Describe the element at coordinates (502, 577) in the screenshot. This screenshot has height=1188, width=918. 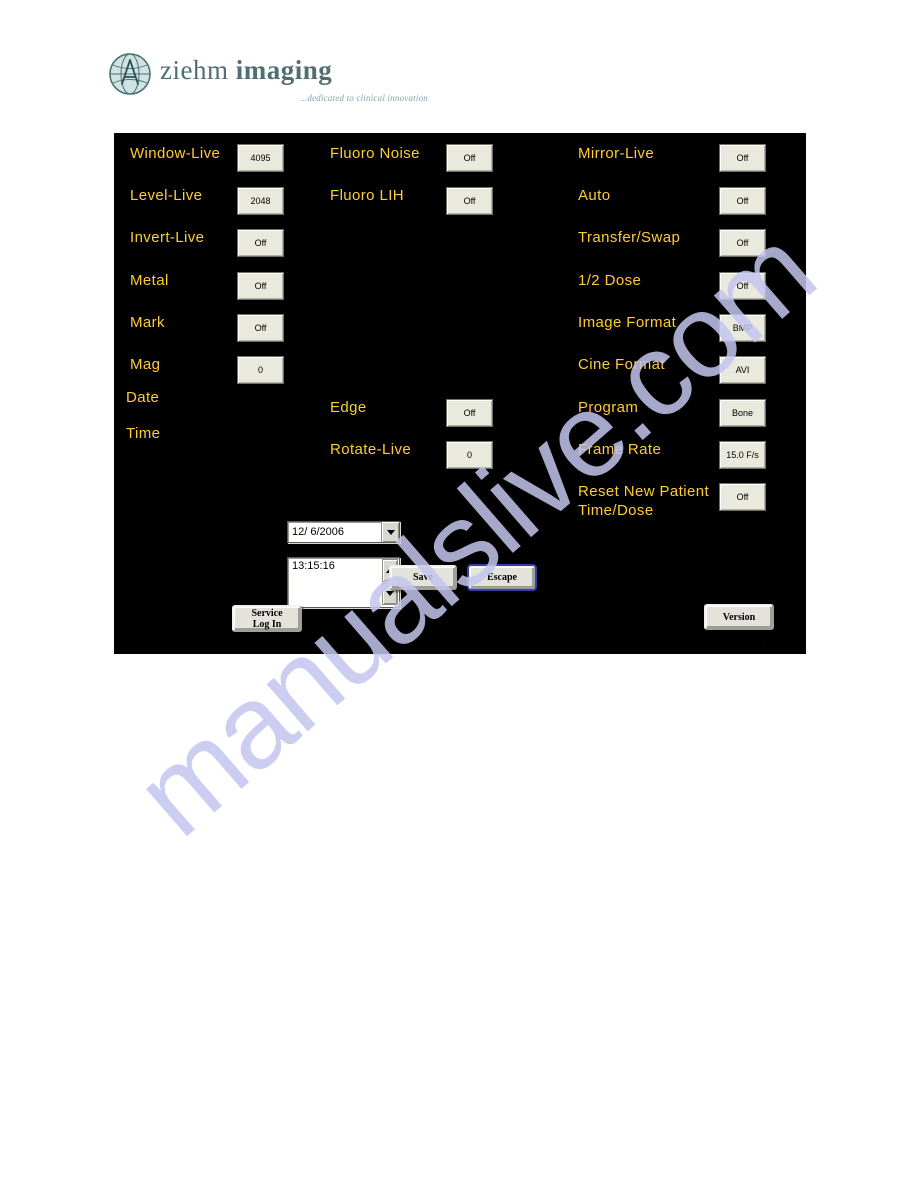
I see `escape-button: Escape` at that location.